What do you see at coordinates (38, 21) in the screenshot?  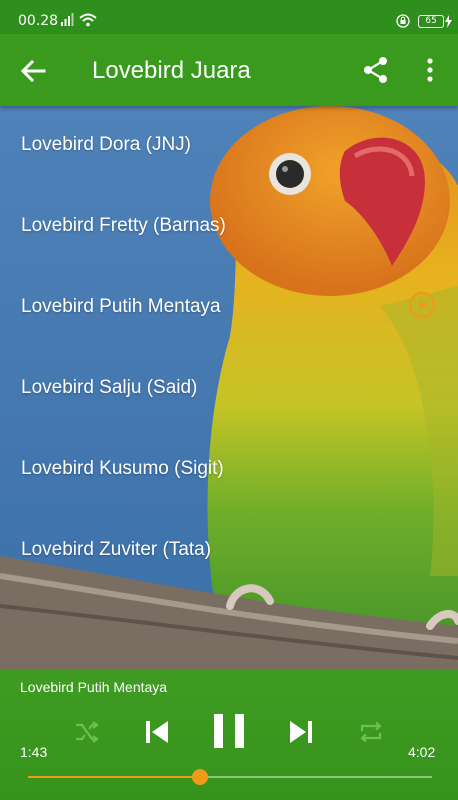 I see `status-time: 00.28` at bounding box center [38, 21].